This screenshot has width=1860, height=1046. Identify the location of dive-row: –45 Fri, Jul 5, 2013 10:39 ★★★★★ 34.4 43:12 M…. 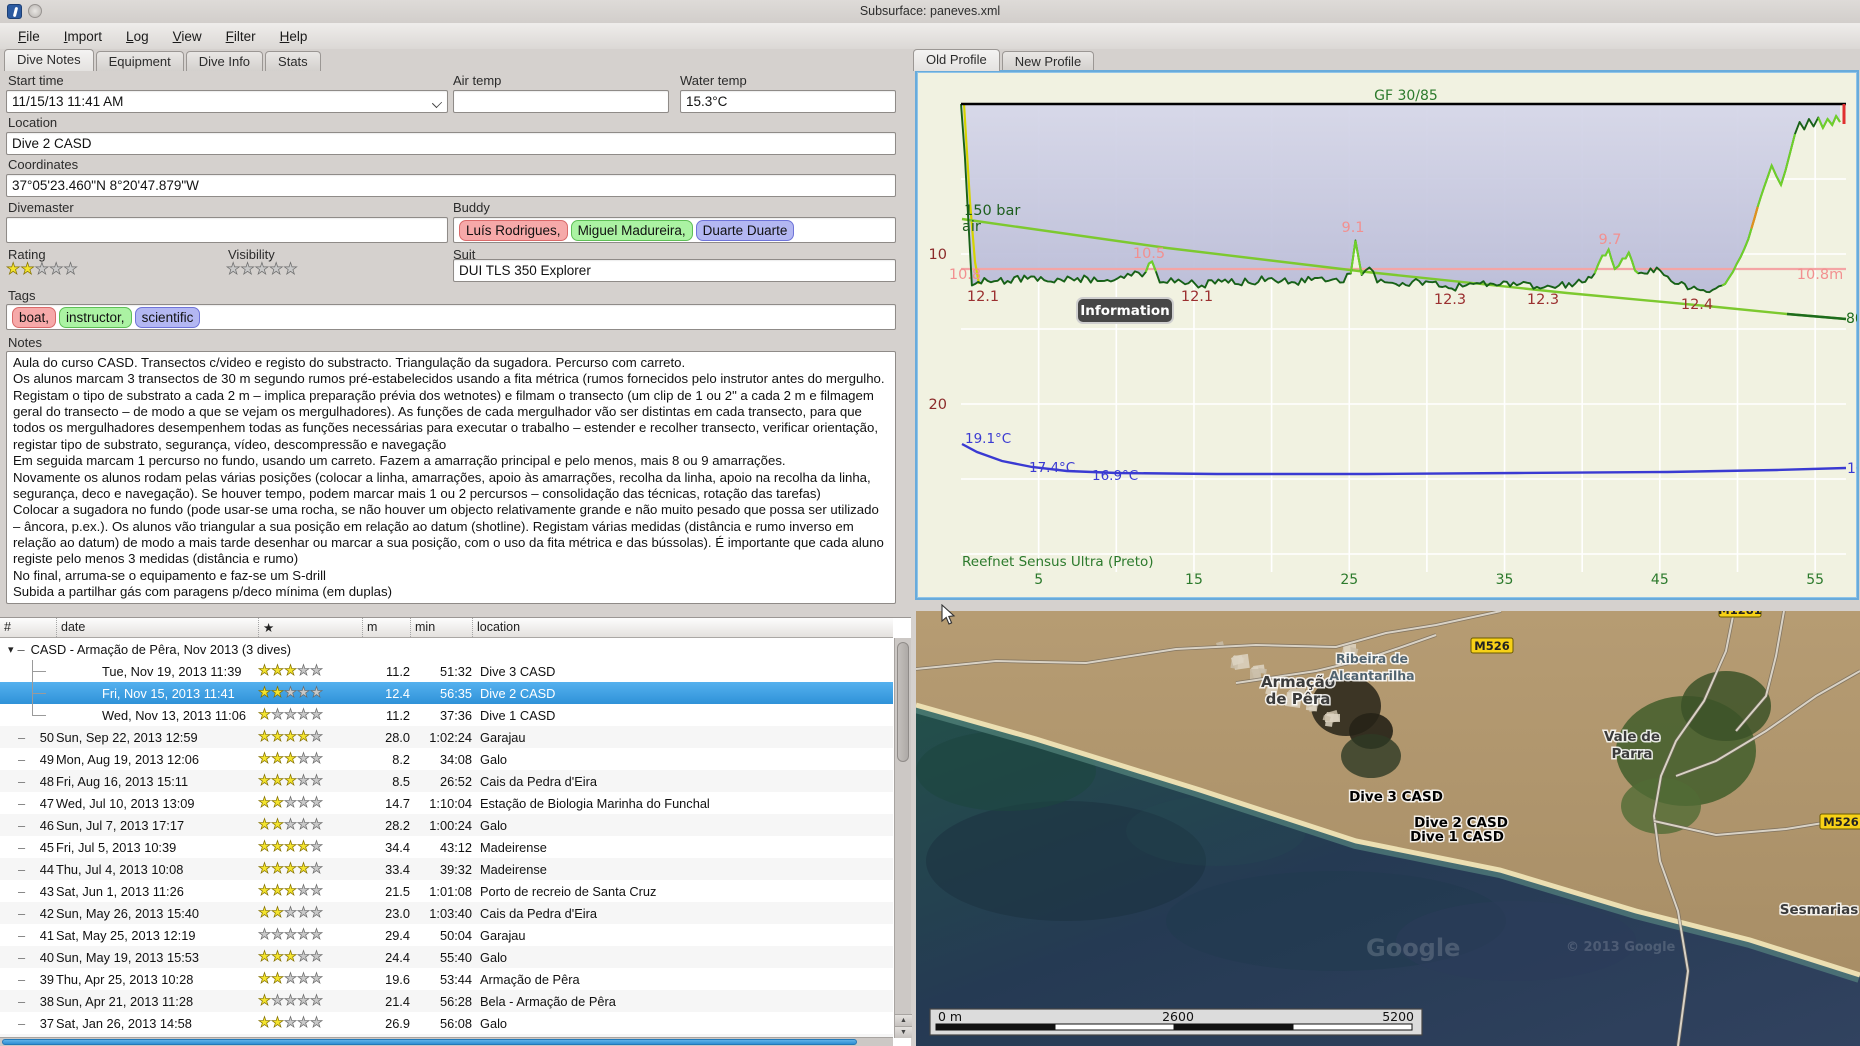
(446, 847).